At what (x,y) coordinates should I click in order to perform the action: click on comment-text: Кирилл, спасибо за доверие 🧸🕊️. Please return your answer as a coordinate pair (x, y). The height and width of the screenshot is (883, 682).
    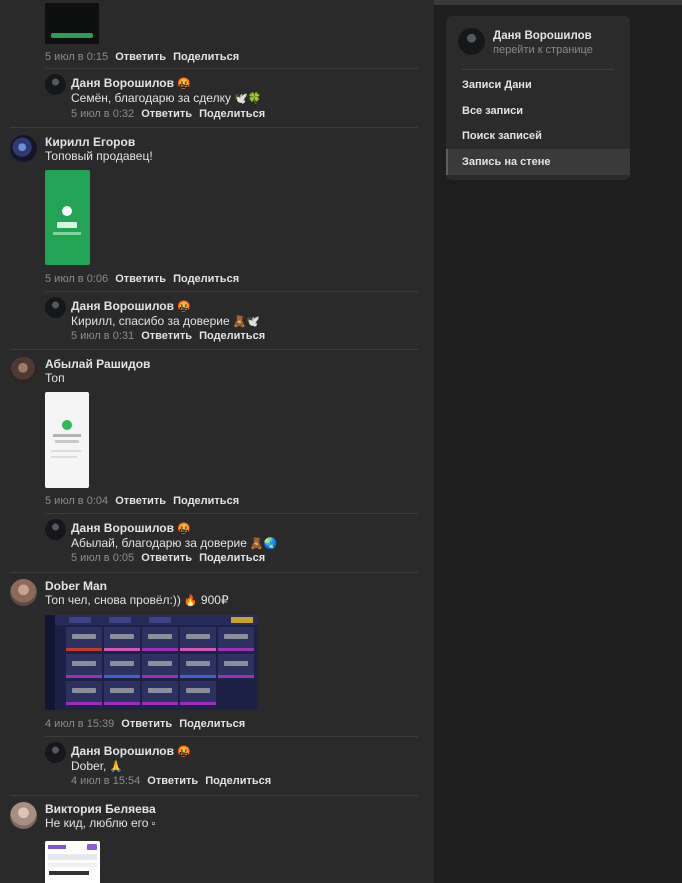
    Looking at the image, I should click on (166, 321).